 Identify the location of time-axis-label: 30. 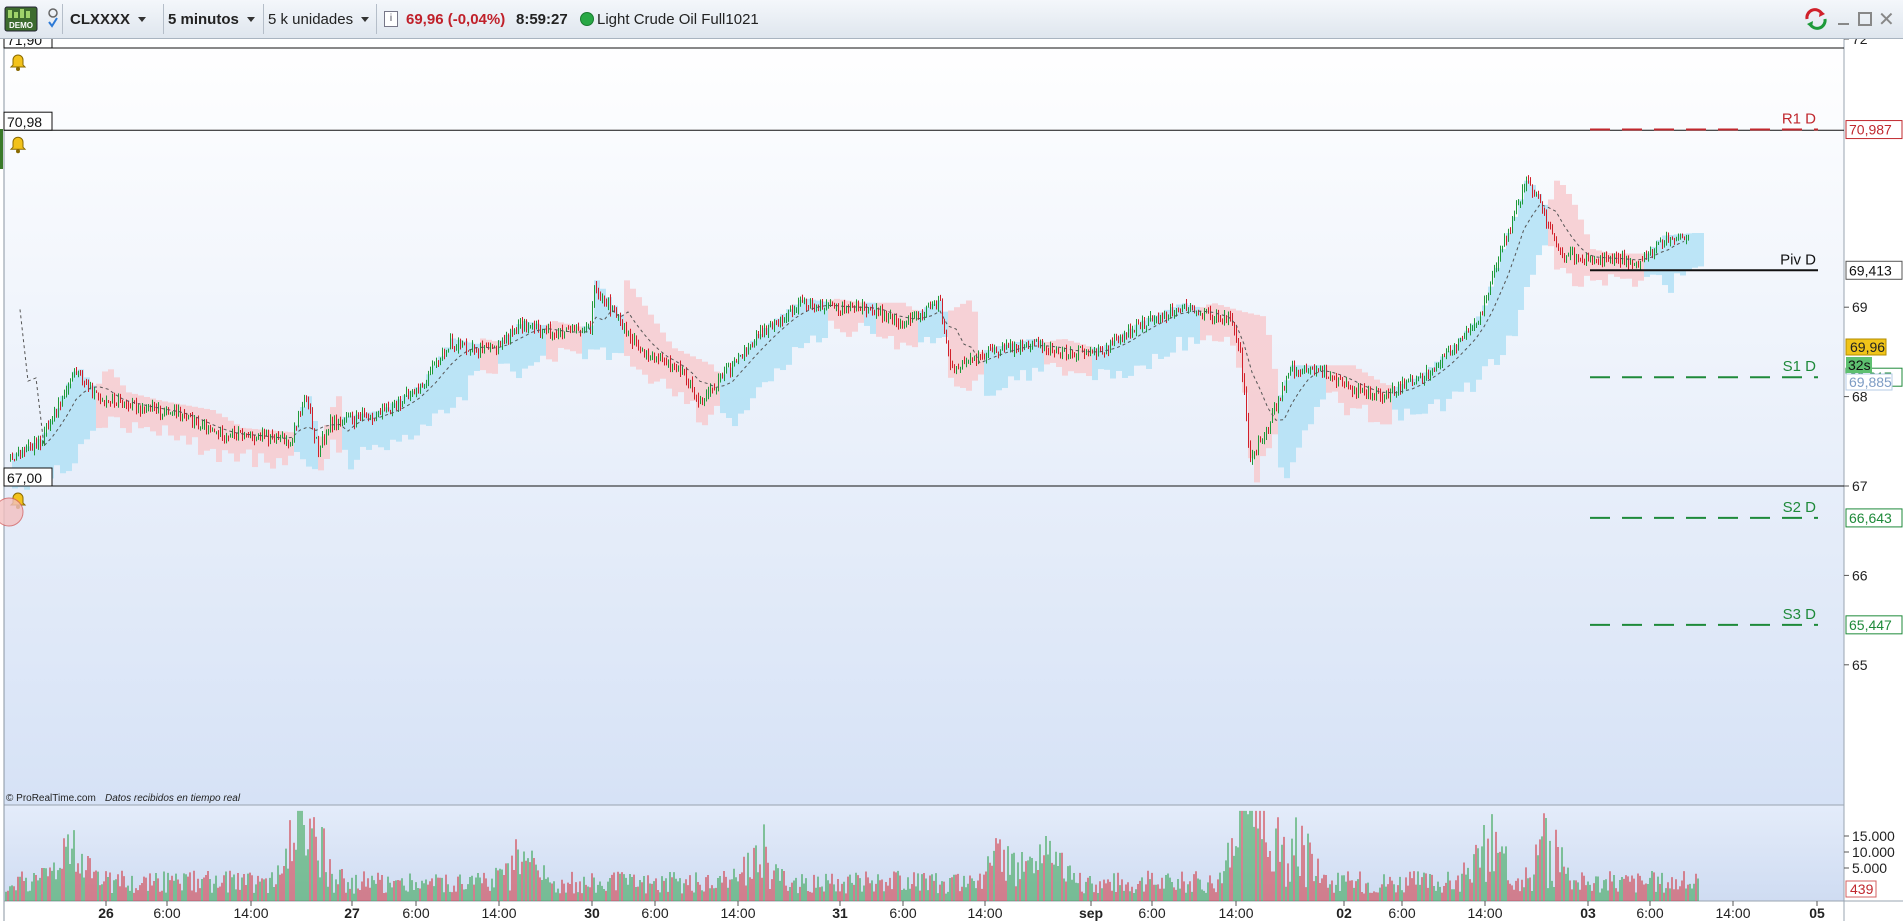
(592, 913).